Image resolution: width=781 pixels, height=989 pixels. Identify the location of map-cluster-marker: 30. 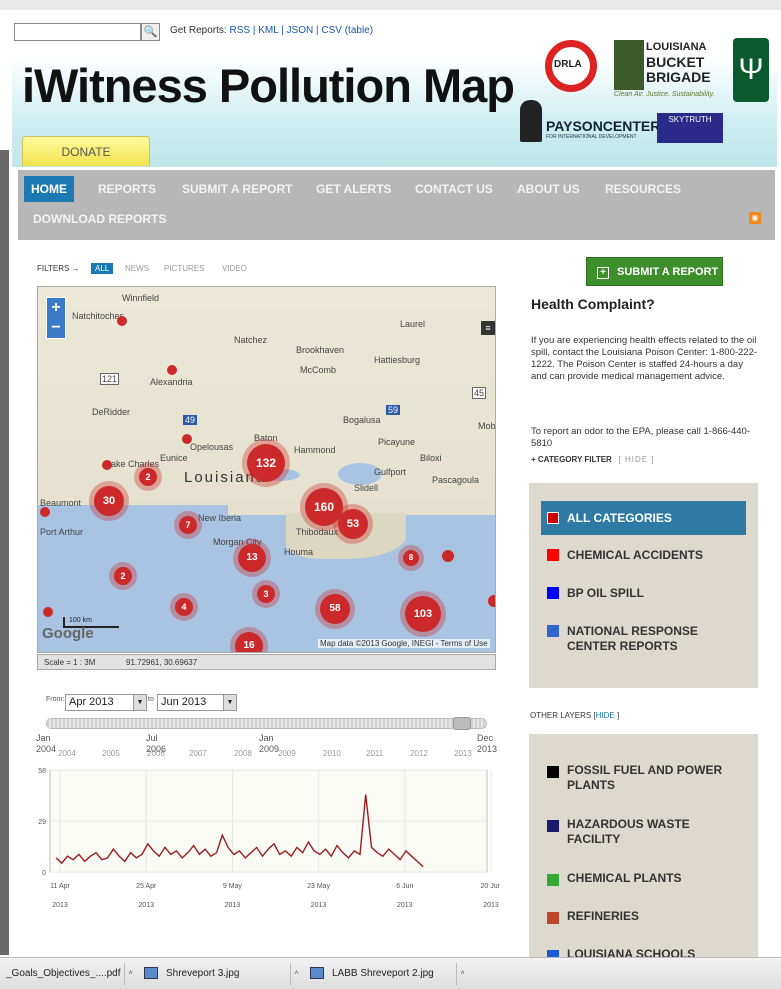
(109, 501).